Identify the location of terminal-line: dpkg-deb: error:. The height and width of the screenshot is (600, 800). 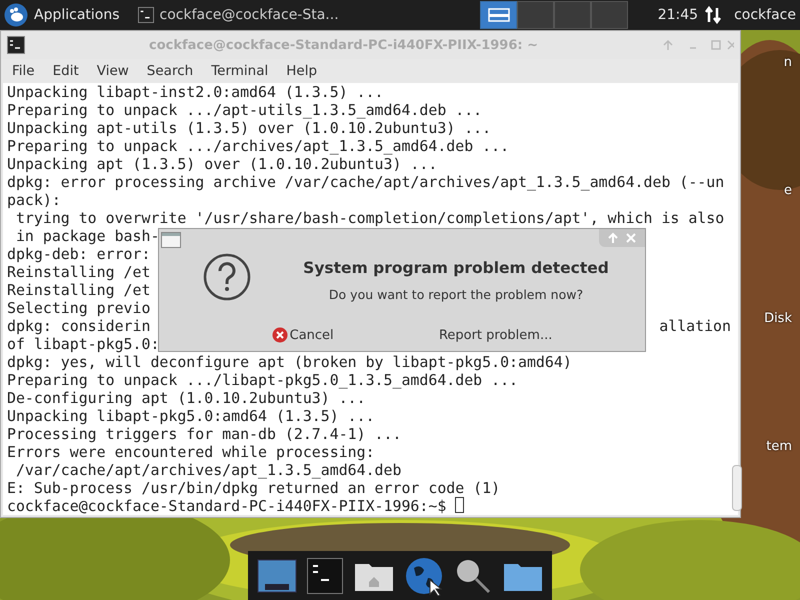
(78, 254).